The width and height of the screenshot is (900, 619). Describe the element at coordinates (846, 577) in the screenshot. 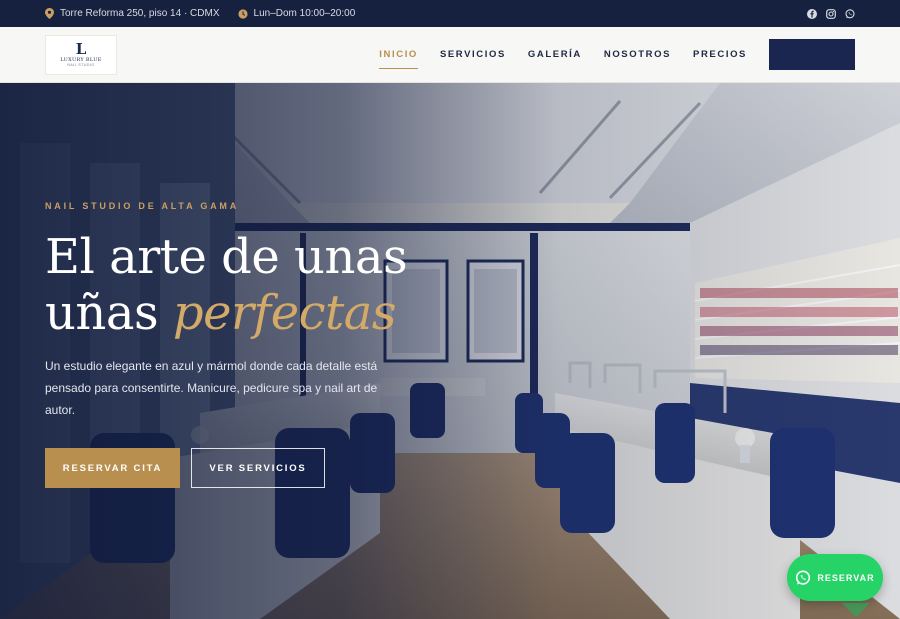

I see `whatsapp-button-label: RESERVAR` at that location.